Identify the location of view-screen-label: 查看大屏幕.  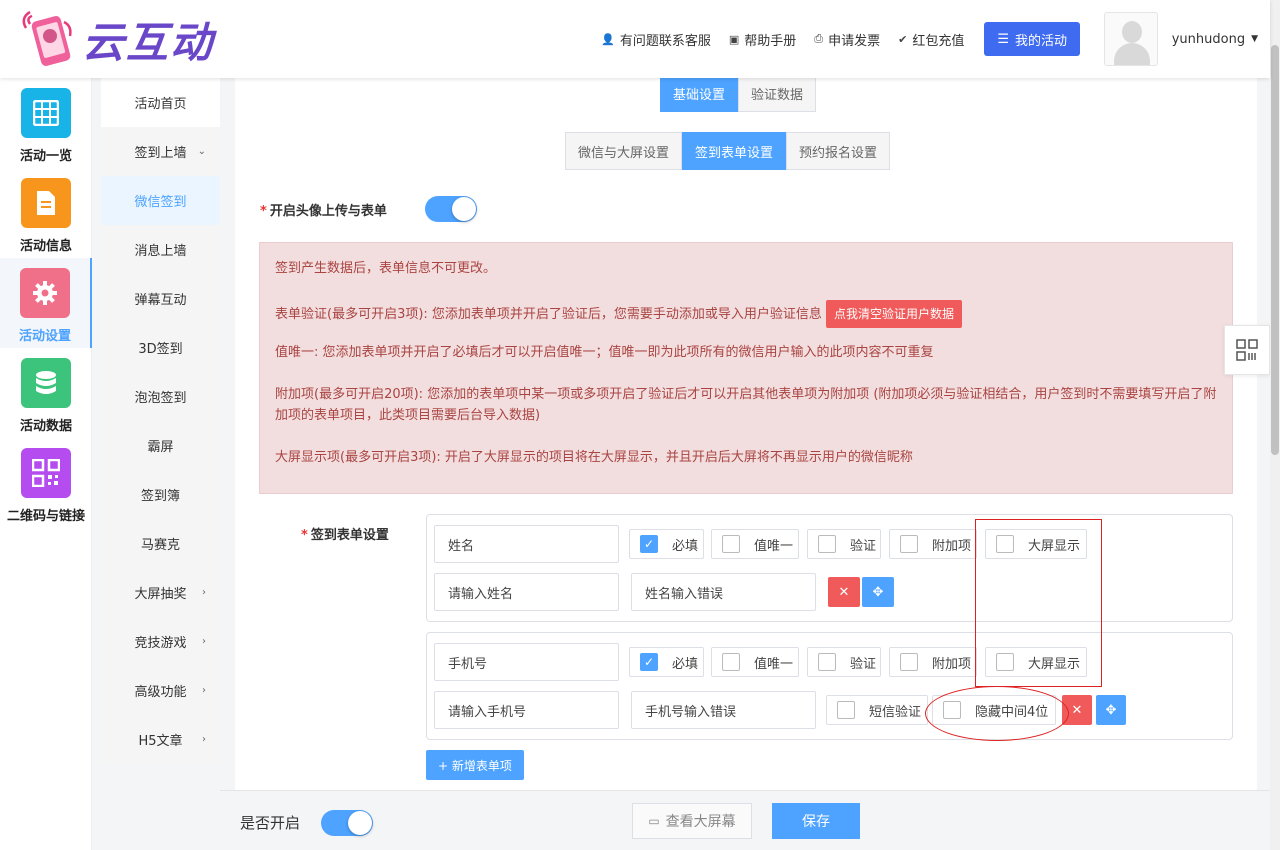
(700, 822).